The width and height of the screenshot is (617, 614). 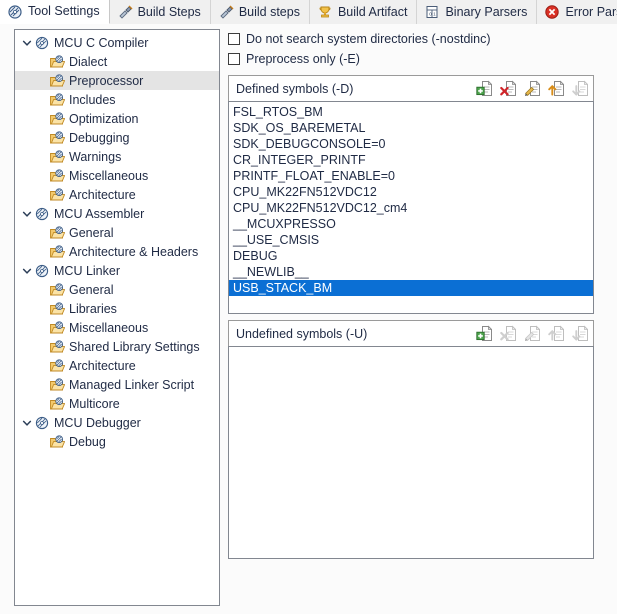 I want to click on tree-item-label: MCU Debugger, so click(x=97, y=422).